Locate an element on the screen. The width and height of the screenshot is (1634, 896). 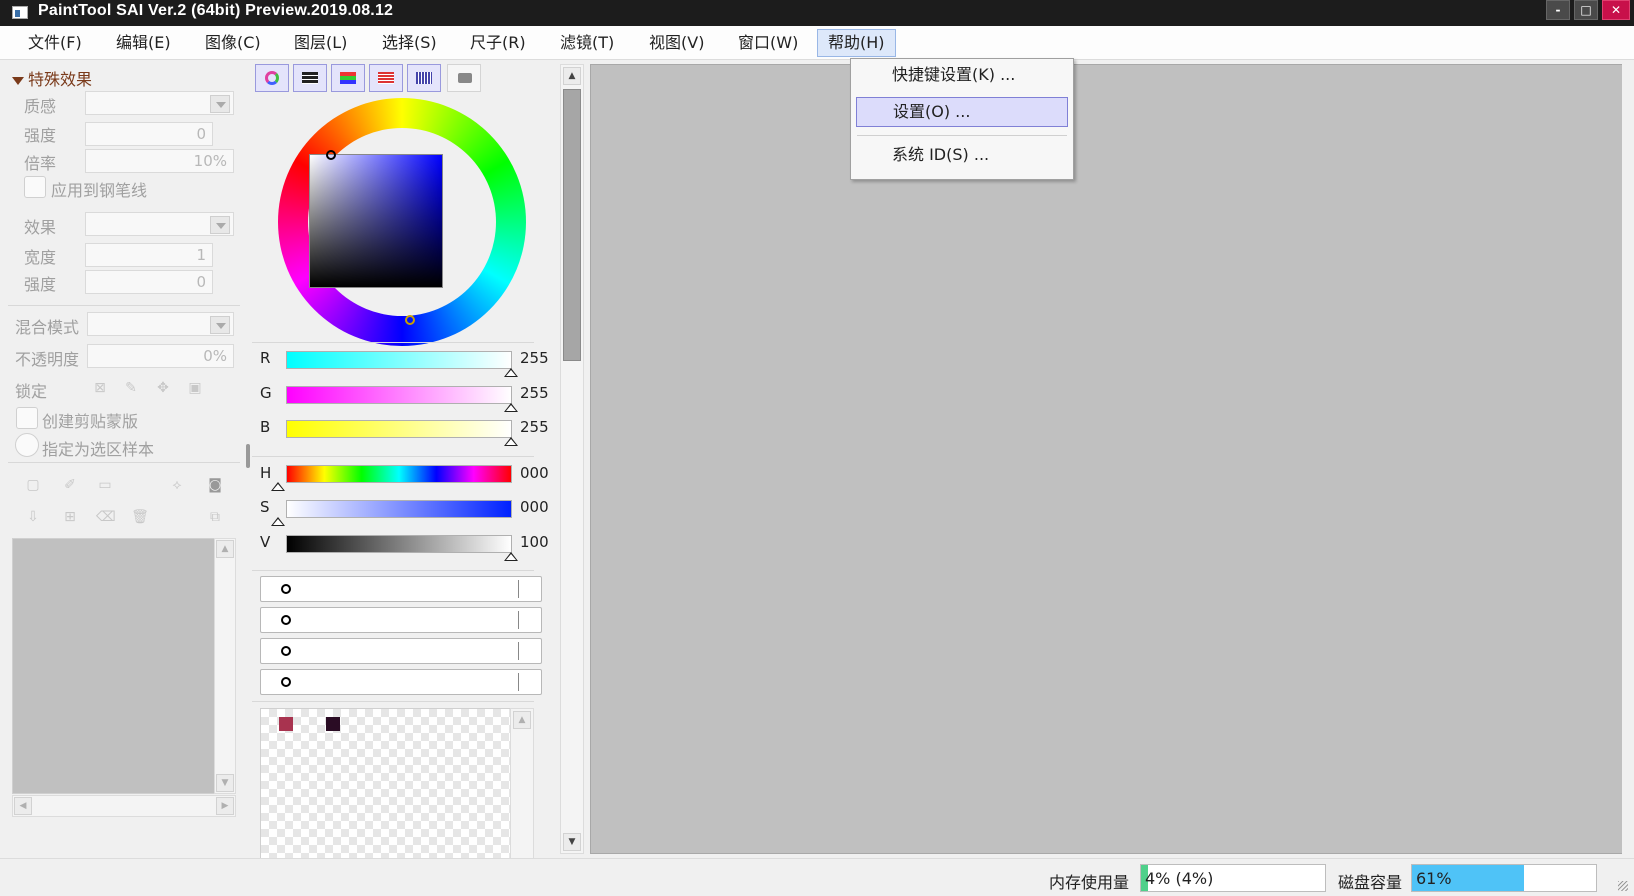
v-slider is located at coordinates (399, 544).